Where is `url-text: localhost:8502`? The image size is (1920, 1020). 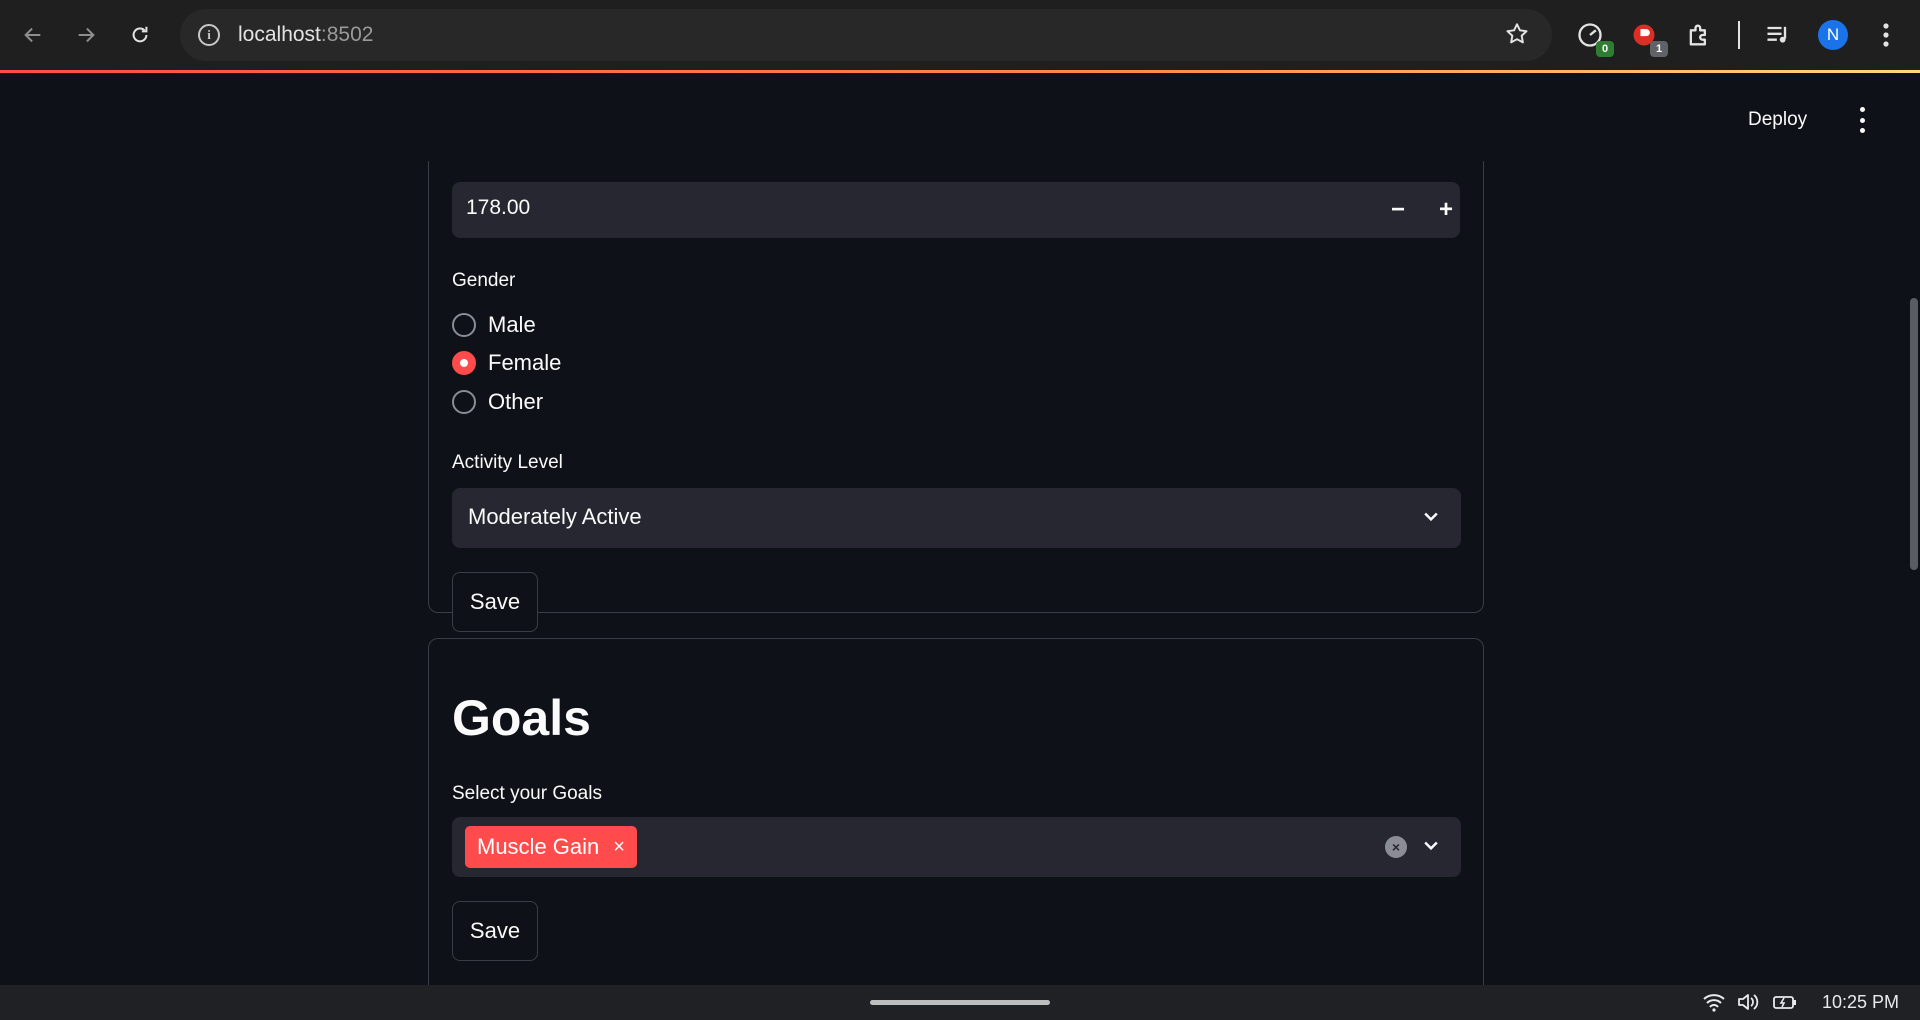
url-text: localhost:8502 is located at coordinates (306, 34).